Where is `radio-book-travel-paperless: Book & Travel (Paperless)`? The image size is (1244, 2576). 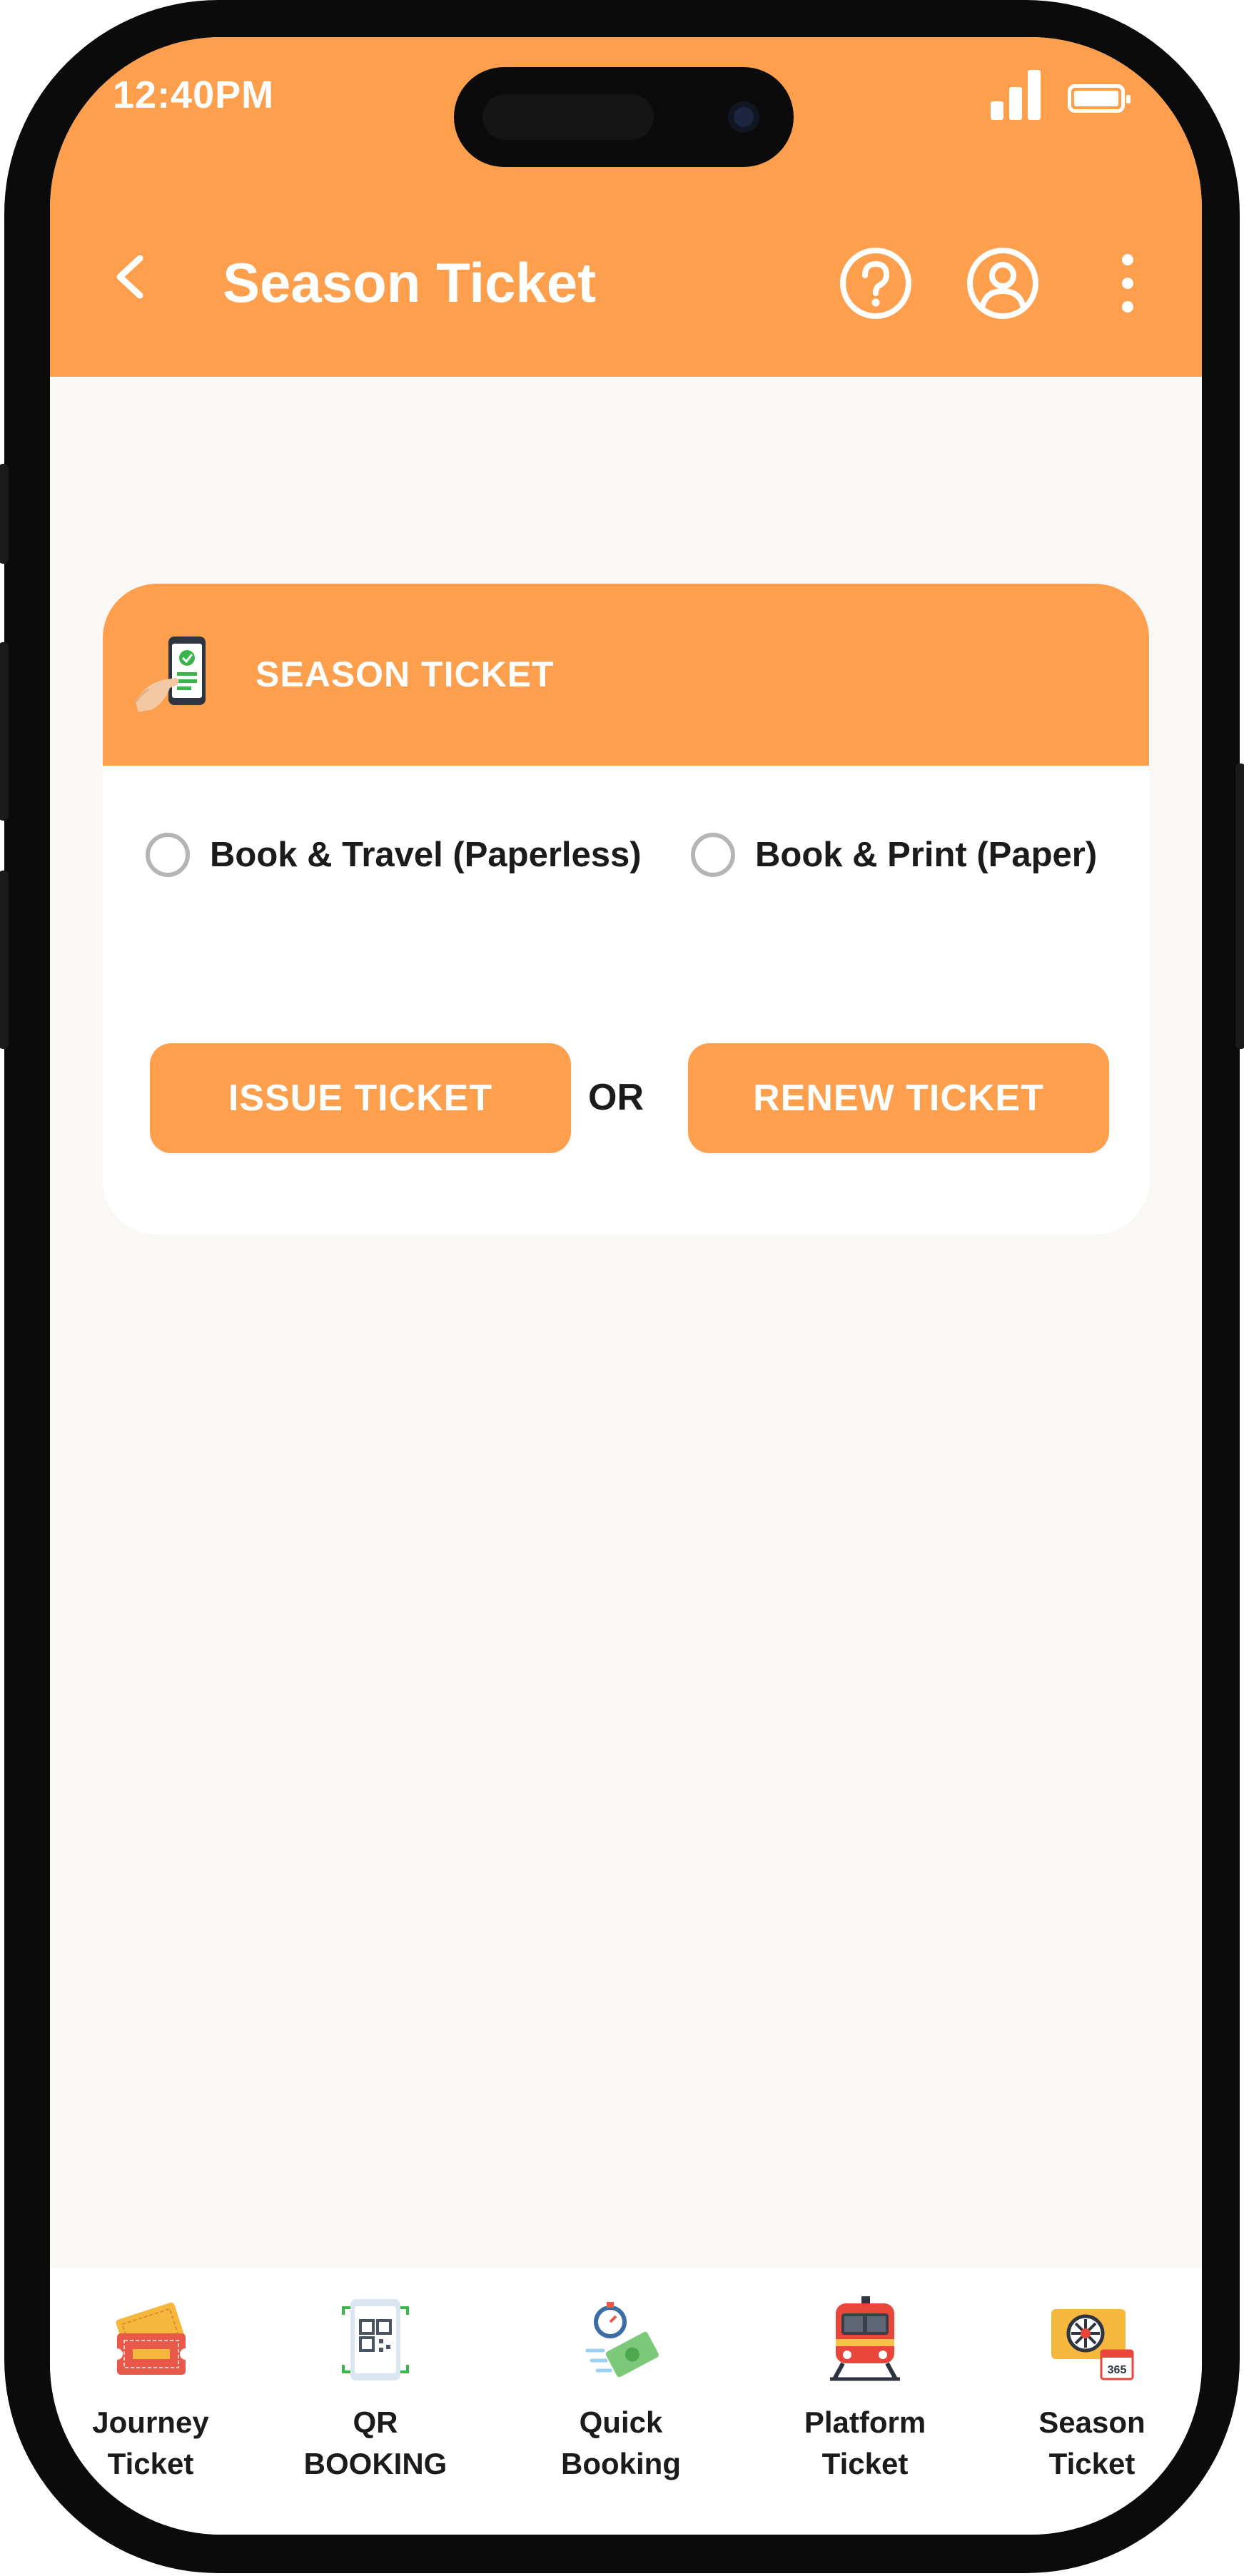
radio-book-travel-paperless: Book & Travel (Paperless) is located at coordinates (394, 854).